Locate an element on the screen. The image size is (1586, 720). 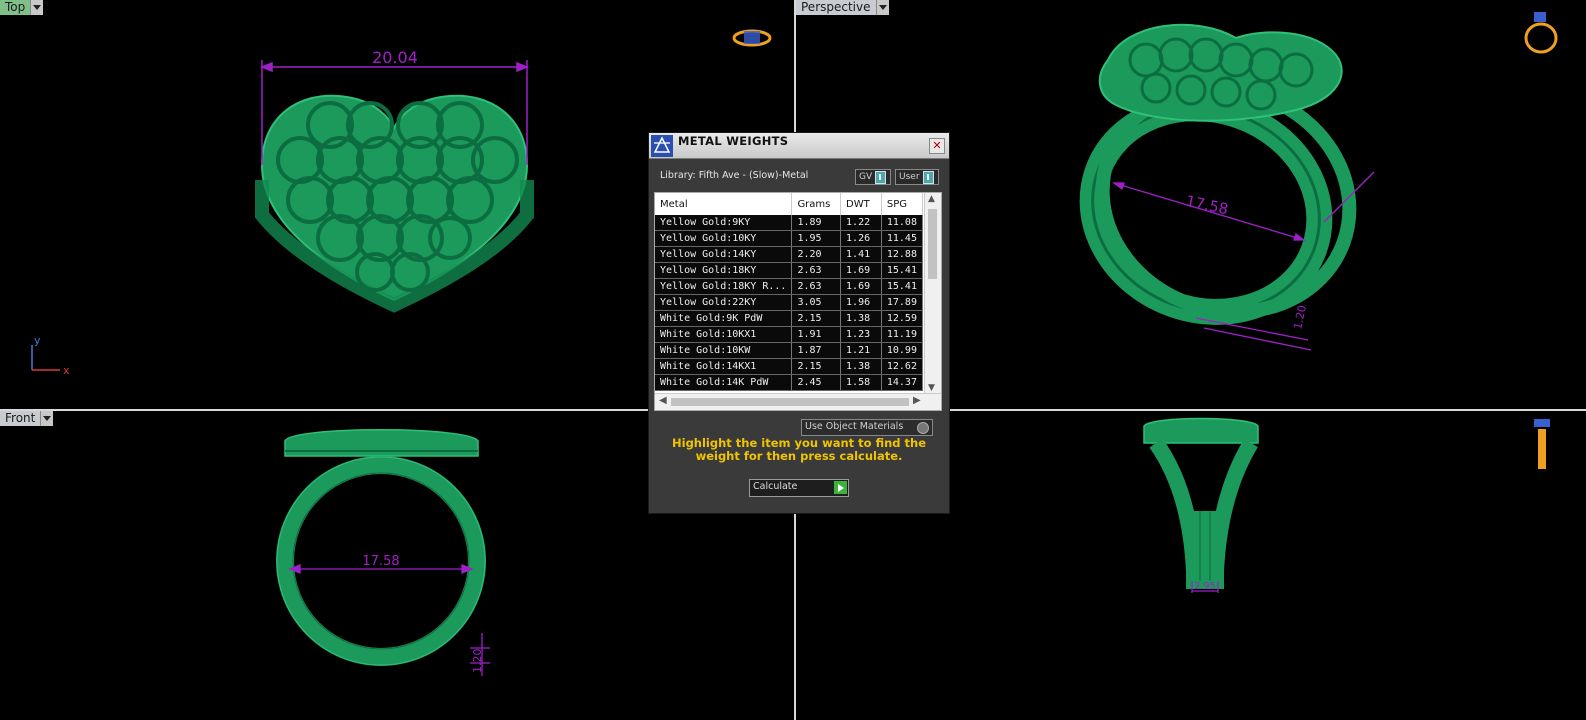
viewport-label-front: Front is located at coordinates (27, 418).